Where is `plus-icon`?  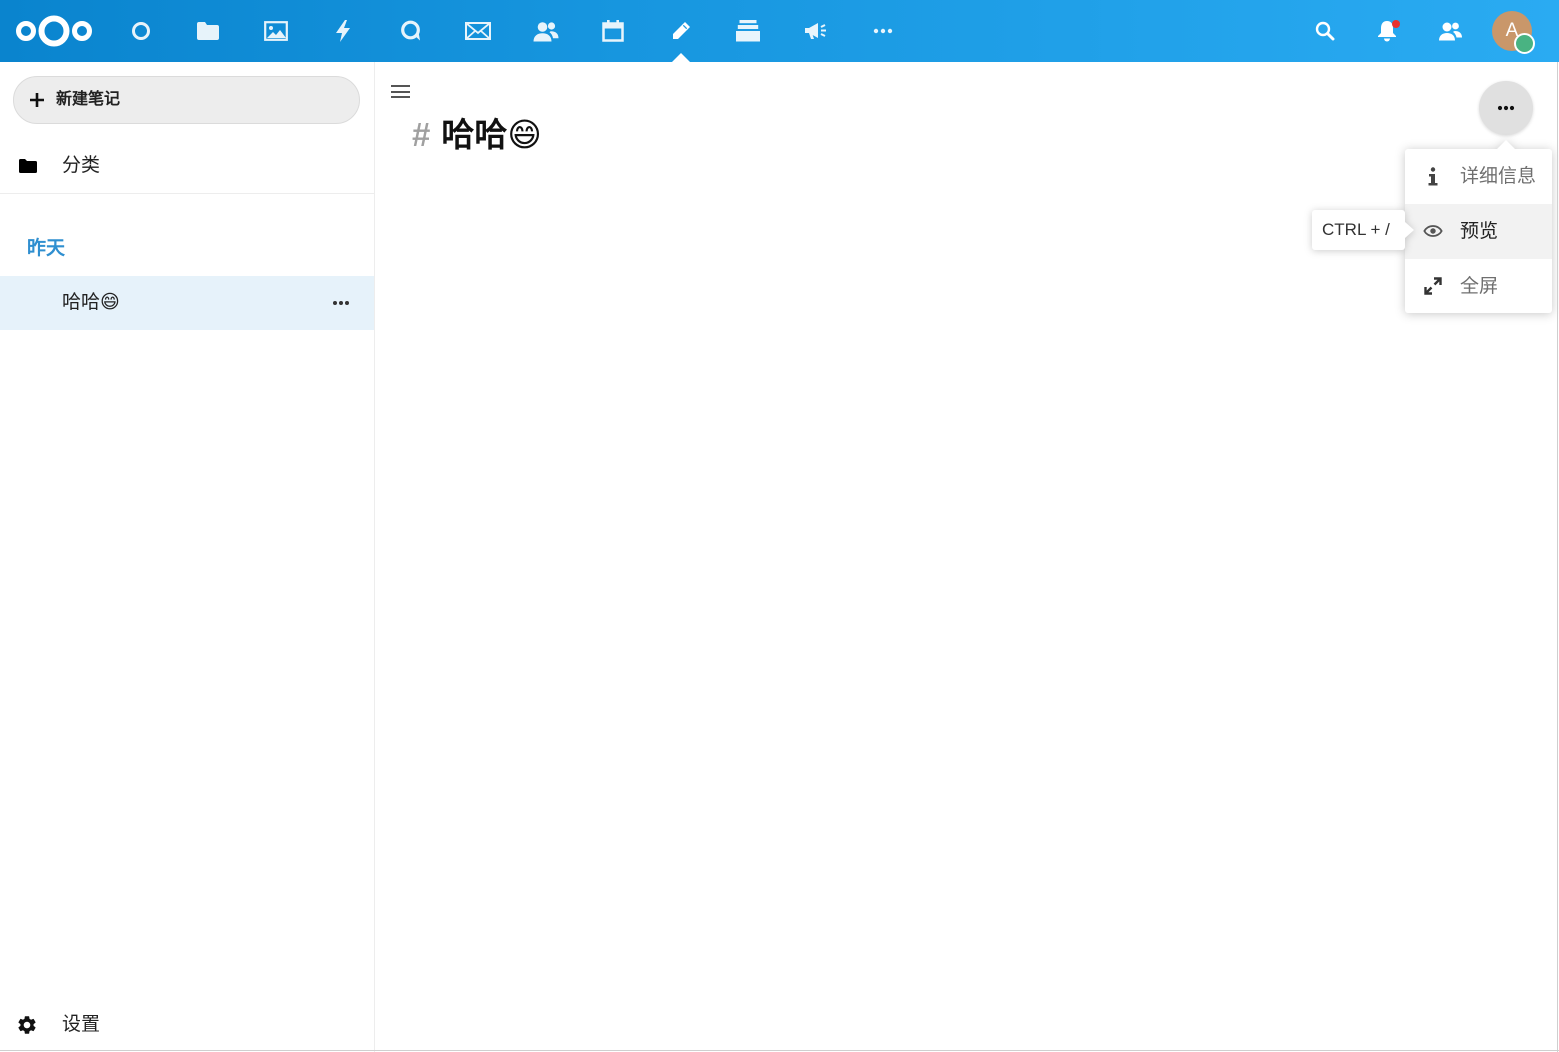 plus-icon is located at coordinates (37, 100).